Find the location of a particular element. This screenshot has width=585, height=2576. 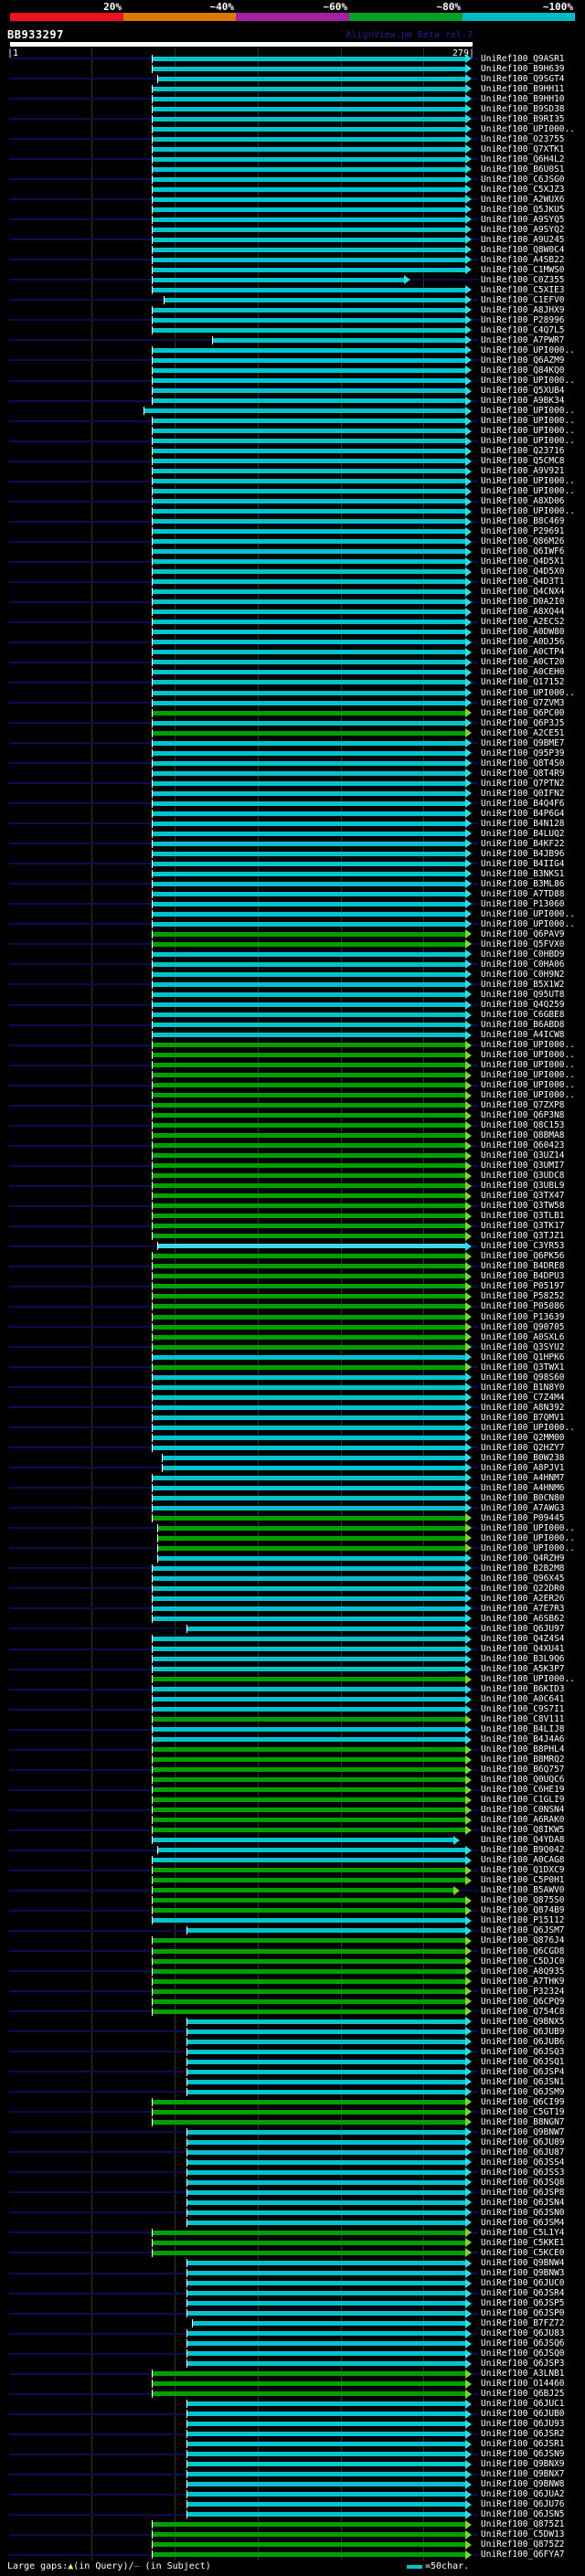

alignment-row: UniRef100_B6U0S1 is located at coordinates (293, 169).